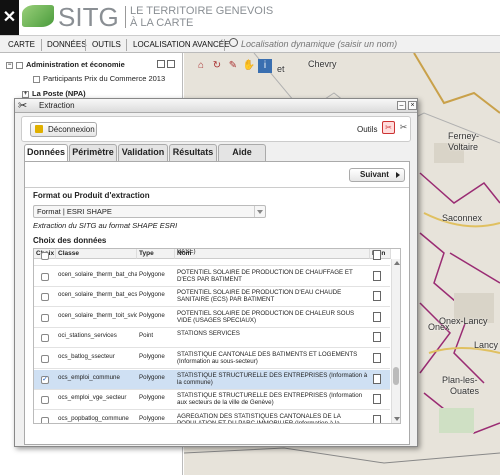  What do you see at coordinates (233, 66) in the screenshot?
I see `measure-icon: ✎` at bounding box center [233, 66].